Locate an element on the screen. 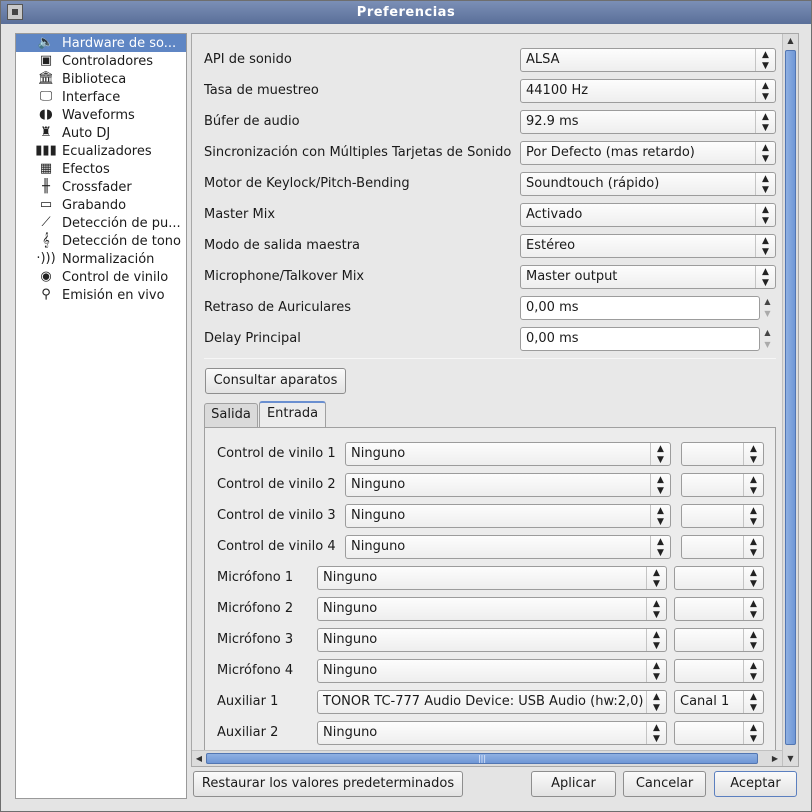 The width and height of the screenshot is (812, 812). sidebar-item-recording: ▭ Grabando is located at coordinates (101, 205).